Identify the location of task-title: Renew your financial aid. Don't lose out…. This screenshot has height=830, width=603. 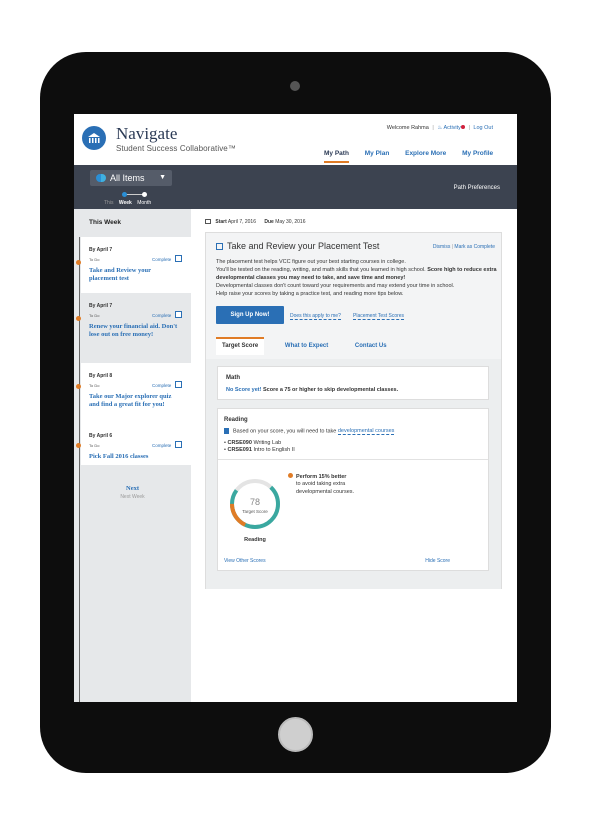
(134, 331).